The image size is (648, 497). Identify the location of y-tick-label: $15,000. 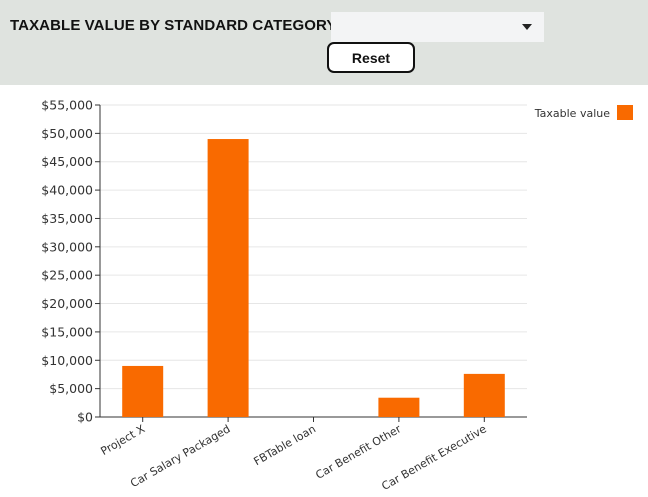
(67, 331).